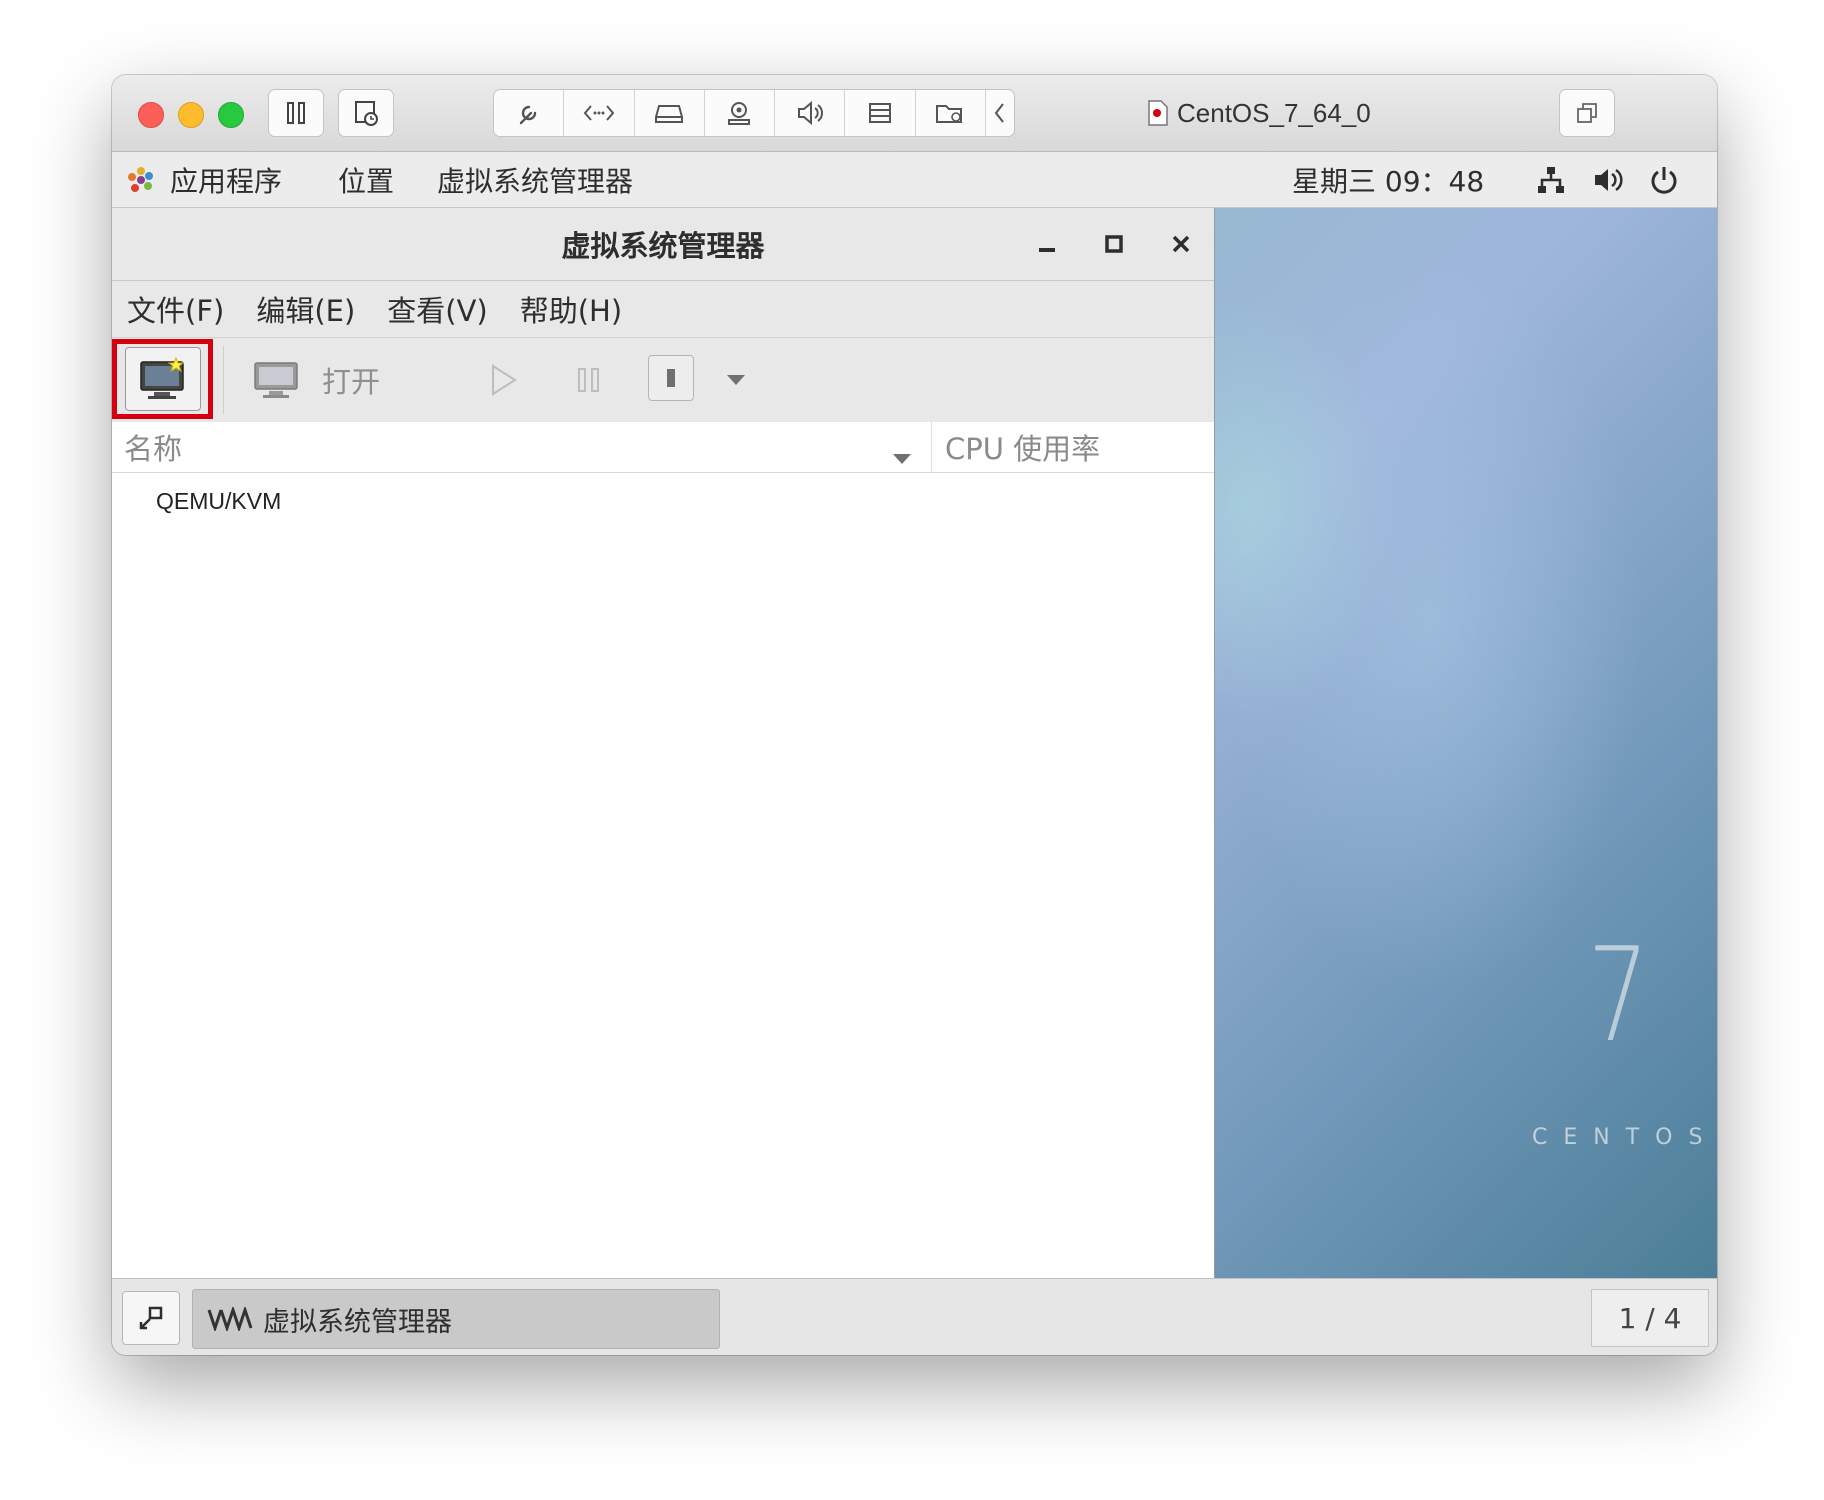  What do you see at coordinates (151, 115) in the screenshot?
I see `close-window-button` at bounding box center [151, 115].